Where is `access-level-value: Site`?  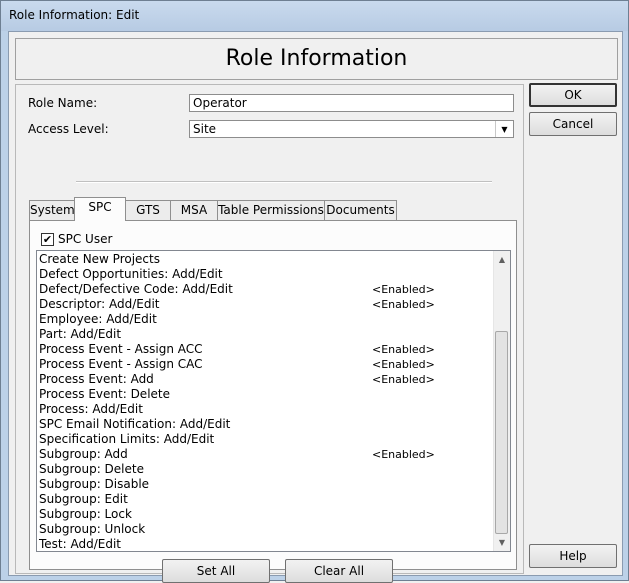 access-level-value: Site is located at coordinates (205, 129).